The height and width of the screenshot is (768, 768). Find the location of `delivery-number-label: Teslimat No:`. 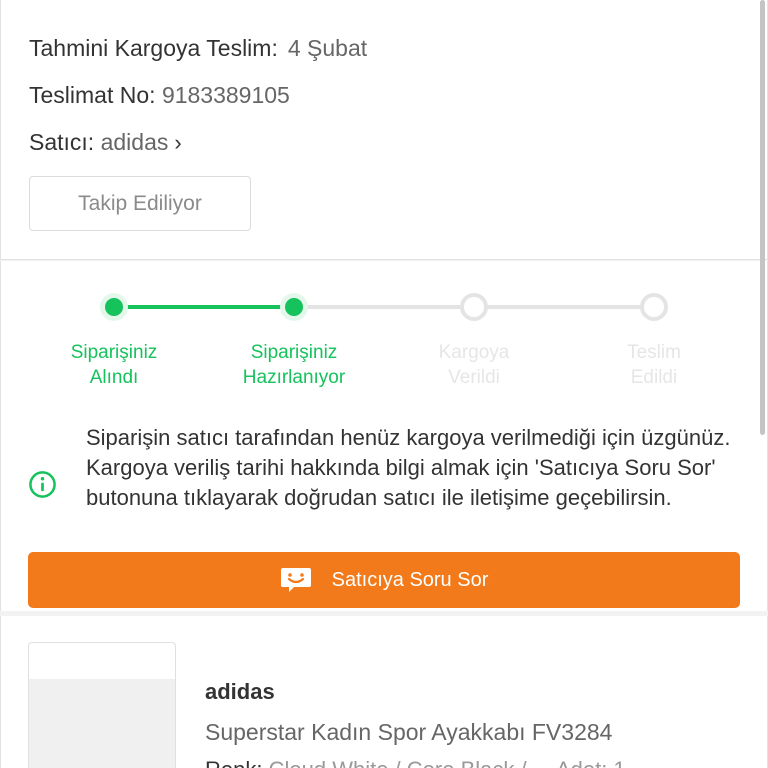

delivery-number-label: Teslimat No: is located at coordinates (92, 95).